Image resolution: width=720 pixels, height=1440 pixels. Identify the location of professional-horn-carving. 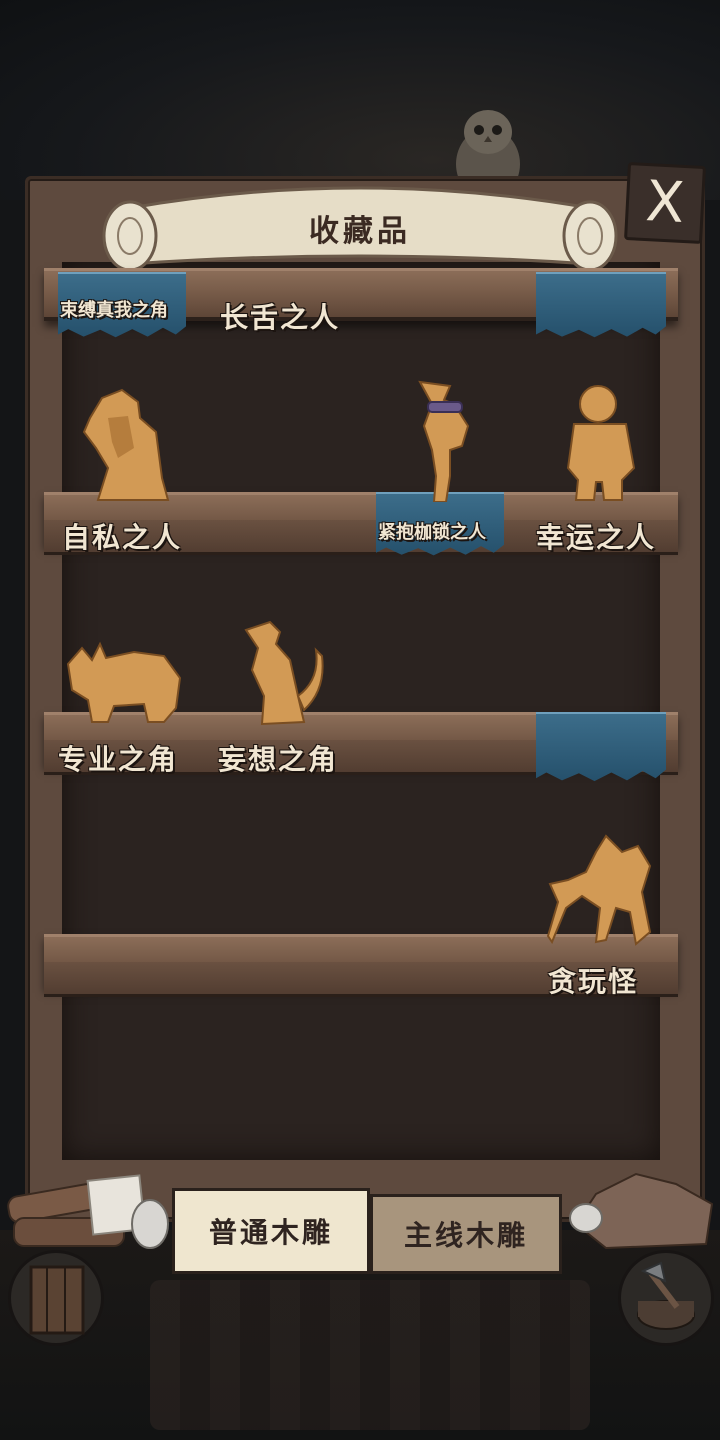
(124, 681).